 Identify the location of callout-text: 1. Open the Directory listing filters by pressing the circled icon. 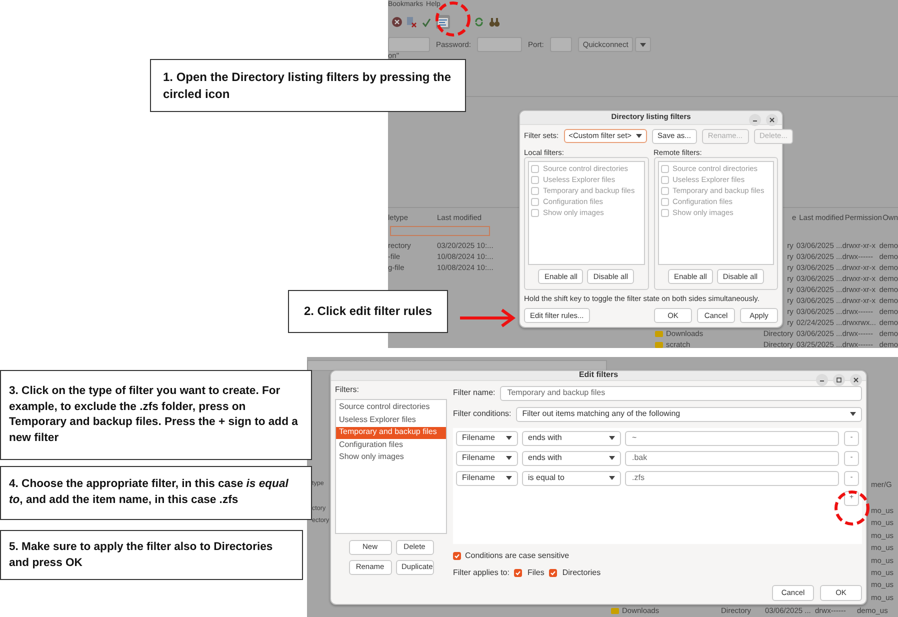
(308, 85).